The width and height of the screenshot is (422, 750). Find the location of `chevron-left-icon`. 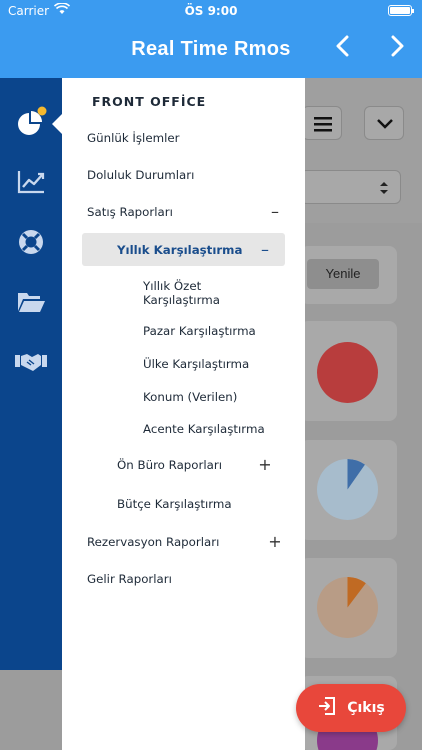

chevron-left-icon is located at coordinates (343, 49).